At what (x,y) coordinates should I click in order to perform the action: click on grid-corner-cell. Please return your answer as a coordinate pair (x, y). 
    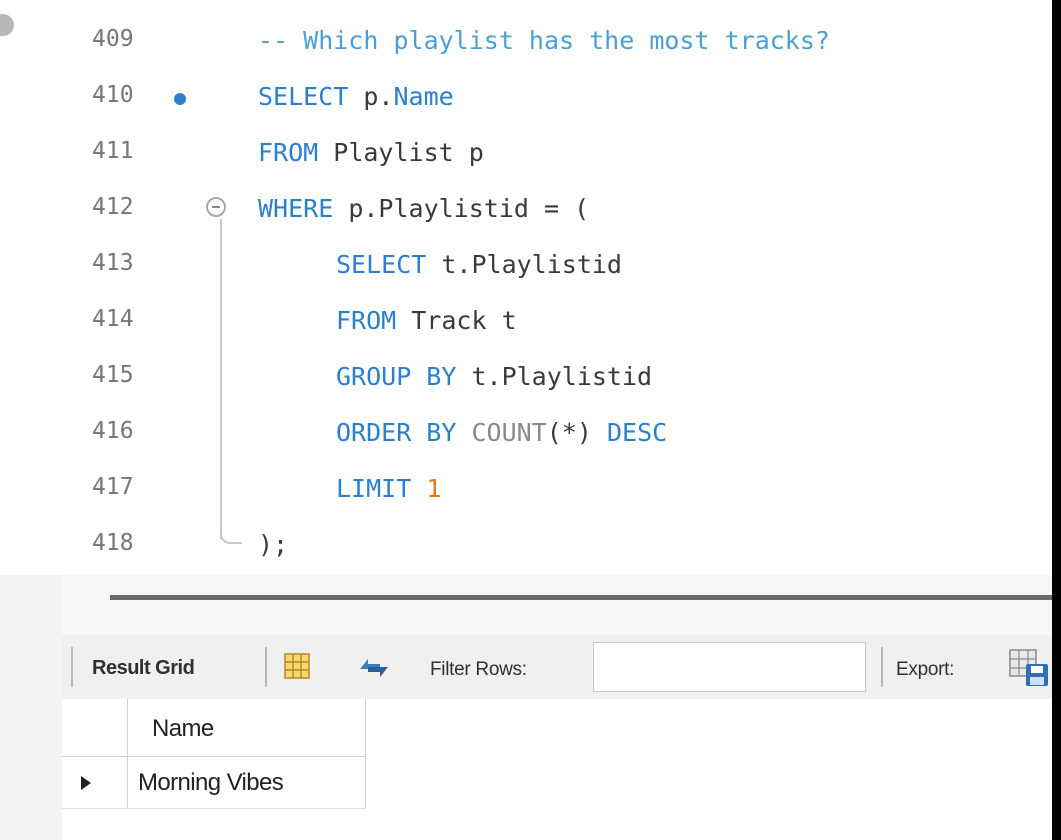
    Looking at the image, I should click on (95, 728).